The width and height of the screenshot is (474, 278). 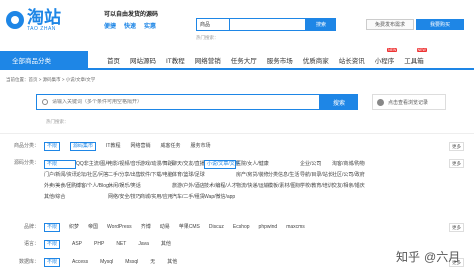 What do you see at coordinates (252, 164) in the screenshot?
I see `filter-option: 医院/女人/健康` at bounding box center [252, 164].